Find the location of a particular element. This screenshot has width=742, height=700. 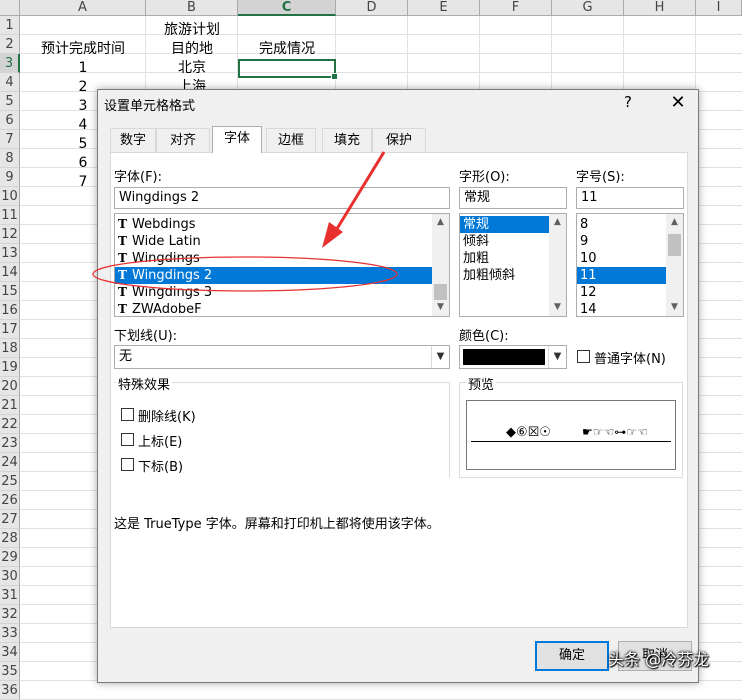

row-header-6: 6 is located at coordinates (10, 120).